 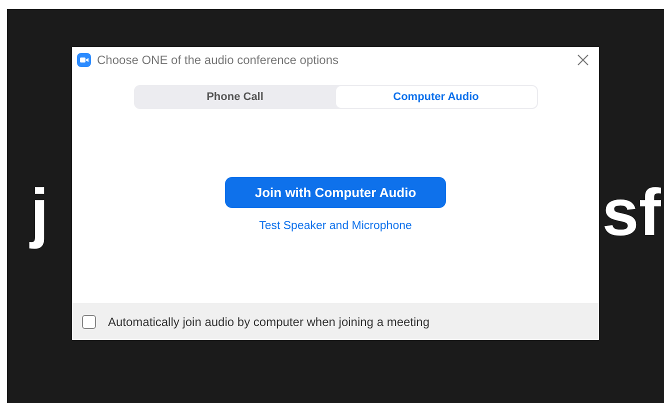 What do you see at coordinates (335, 226) in the screenshot?
I see `test-audio-link: Test Speaker and Microphone` at bounding box center [335, 226].